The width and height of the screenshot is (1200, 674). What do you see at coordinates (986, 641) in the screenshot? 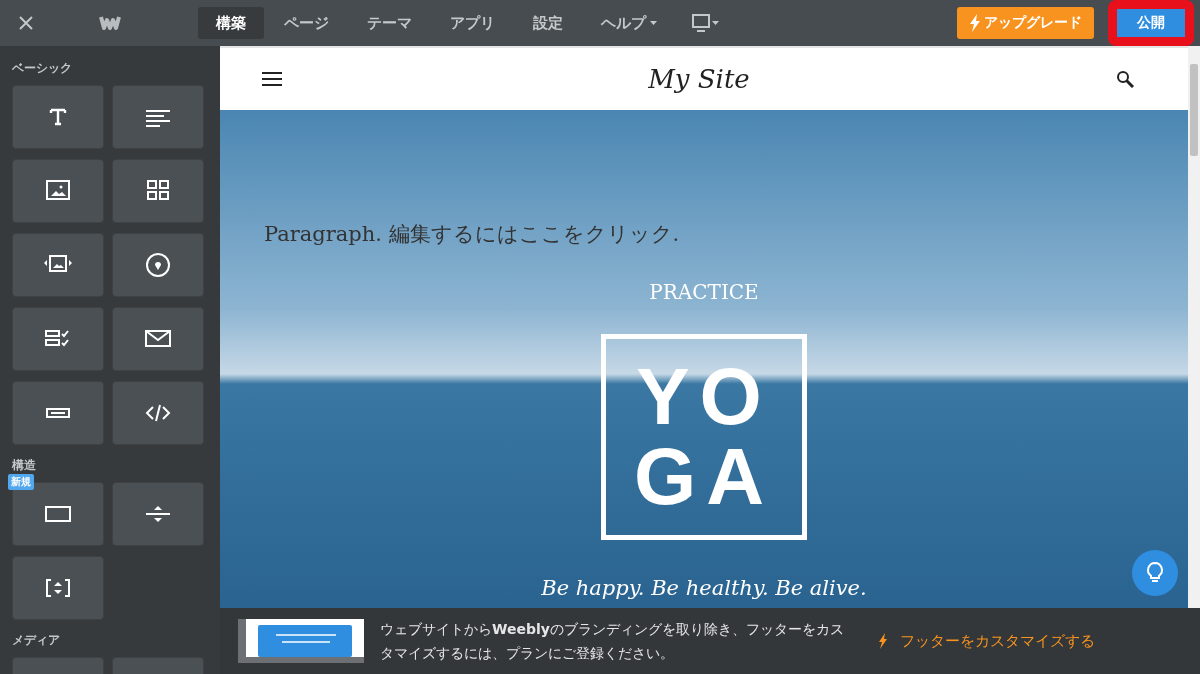
I see `customize-footer-link: フッターをカスタマイズする` at bounding box center [986, 641].